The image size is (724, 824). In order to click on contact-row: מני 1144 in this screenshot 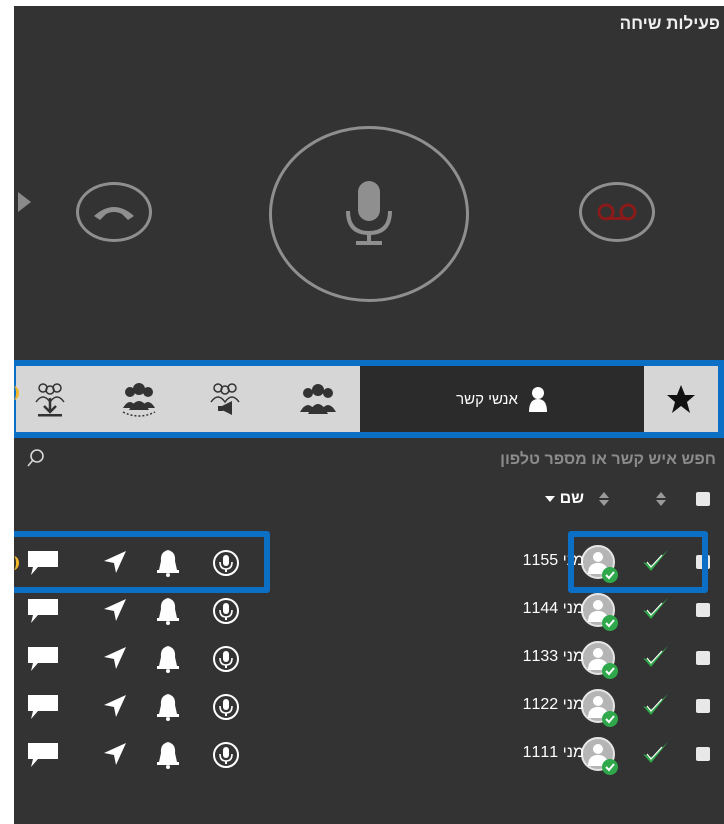, I will do `click(369, 610)`.